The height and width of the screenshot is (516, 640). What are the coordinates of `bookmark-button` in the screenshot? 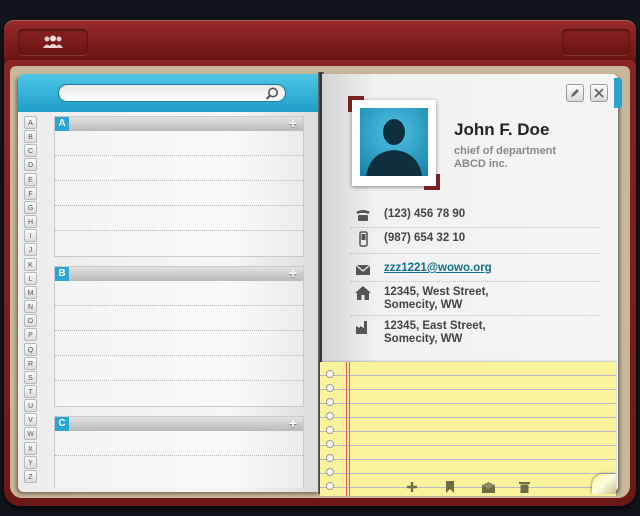 It's located at (450, 487).